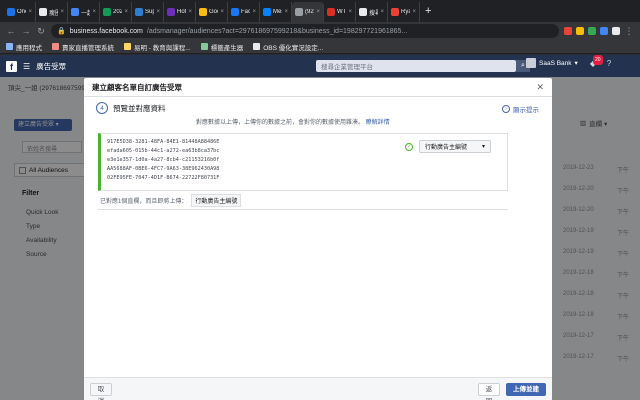 This screenshot has height=400, width=640. Describe the element at coordinates (416, 66) in the screenshot. I see `business-search-input: 搜尋企業管理平台` at that location.